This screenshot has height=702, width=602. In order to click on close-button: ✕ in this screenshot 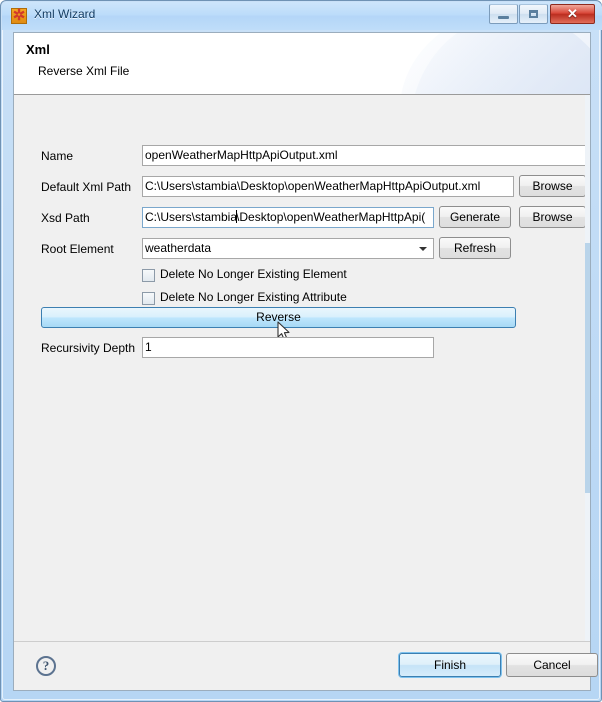, I will do `click(572, 14)`.